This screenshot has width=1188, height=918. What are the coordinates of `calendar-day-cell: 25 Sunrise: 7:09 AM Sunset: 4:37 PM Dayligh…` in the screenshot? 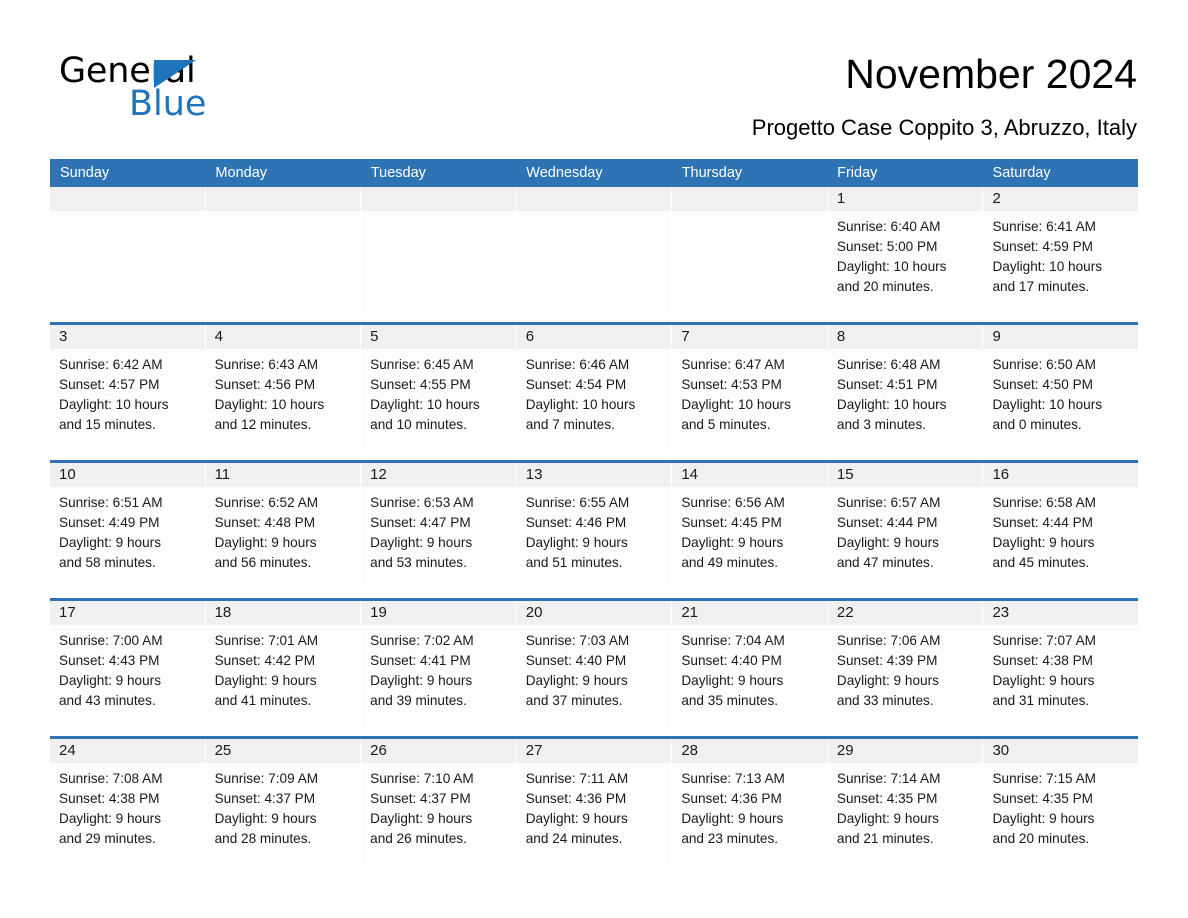 It's located at (283, 803).